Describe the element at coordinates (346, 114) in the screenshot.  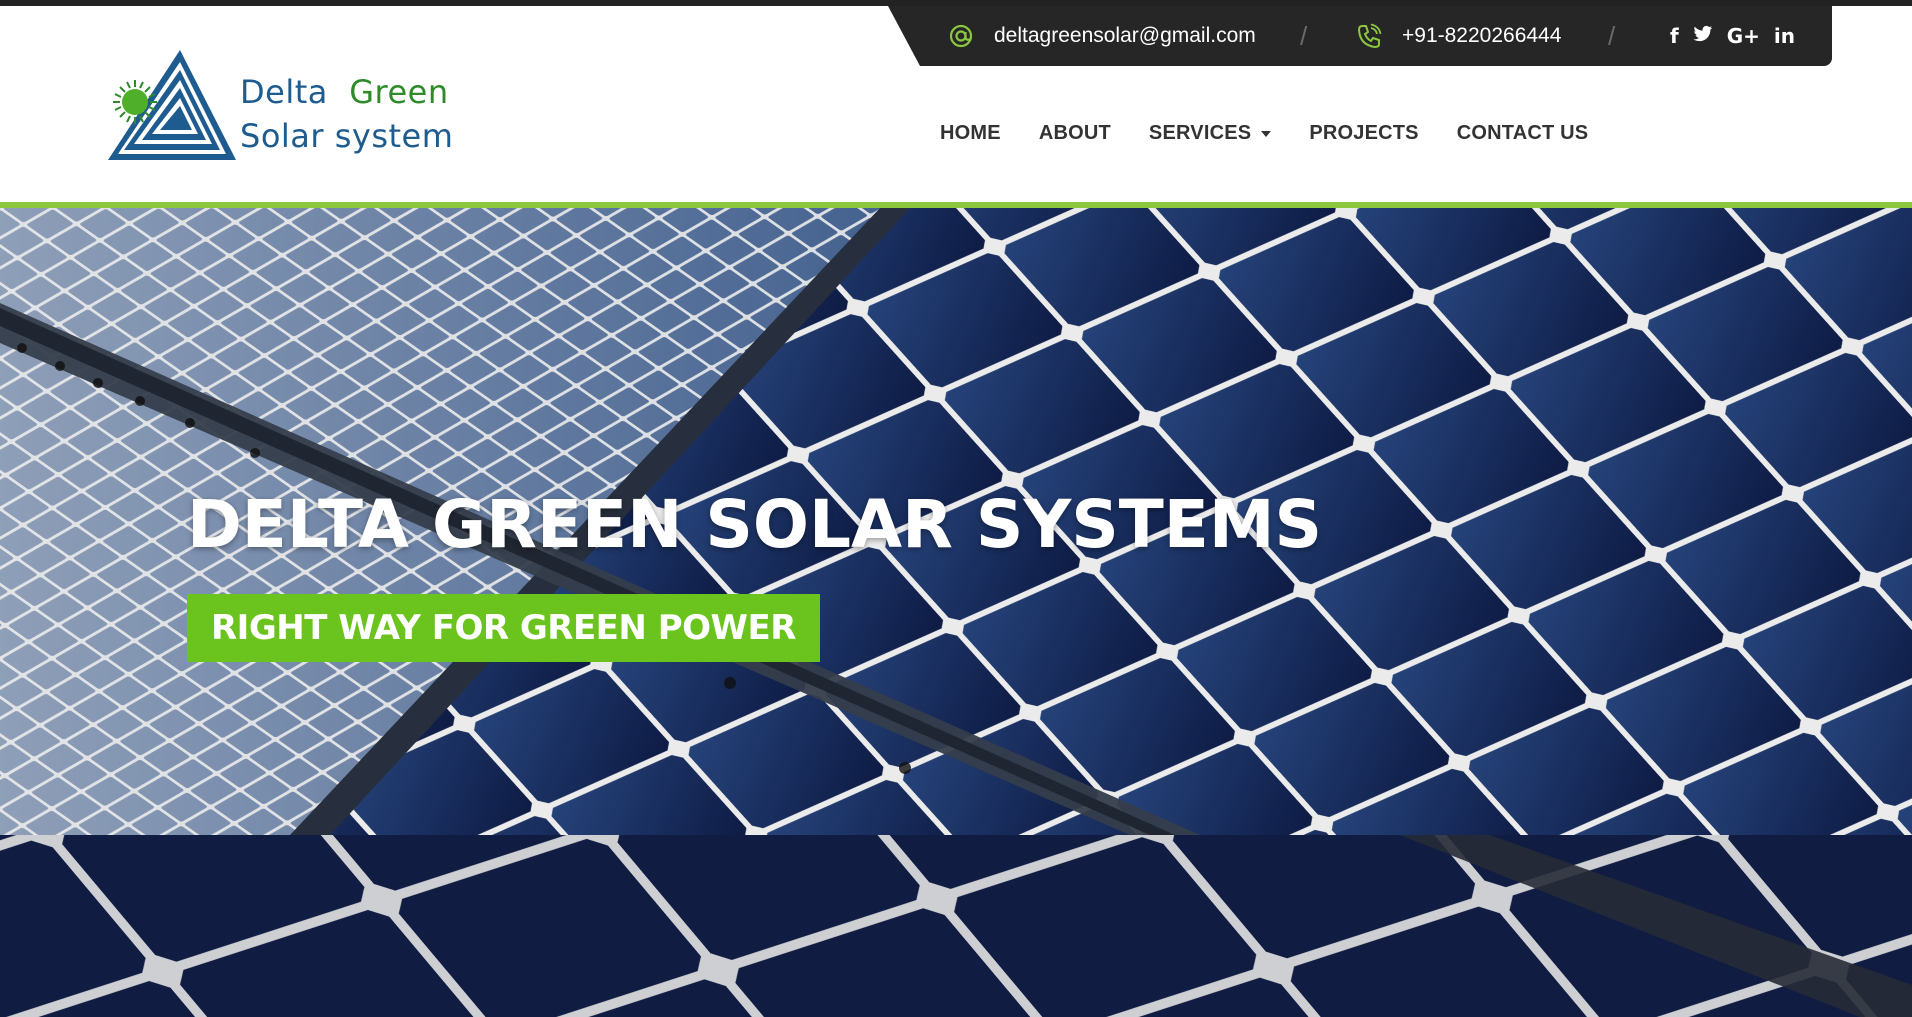
I see `logo-wordmark: Delta Green Solar system` at that location.